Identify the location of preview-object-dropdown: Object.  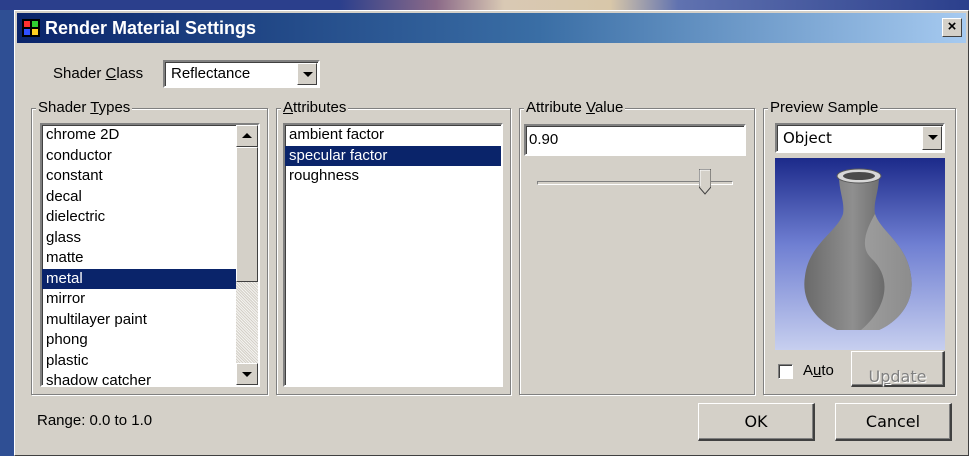
(860, 138).